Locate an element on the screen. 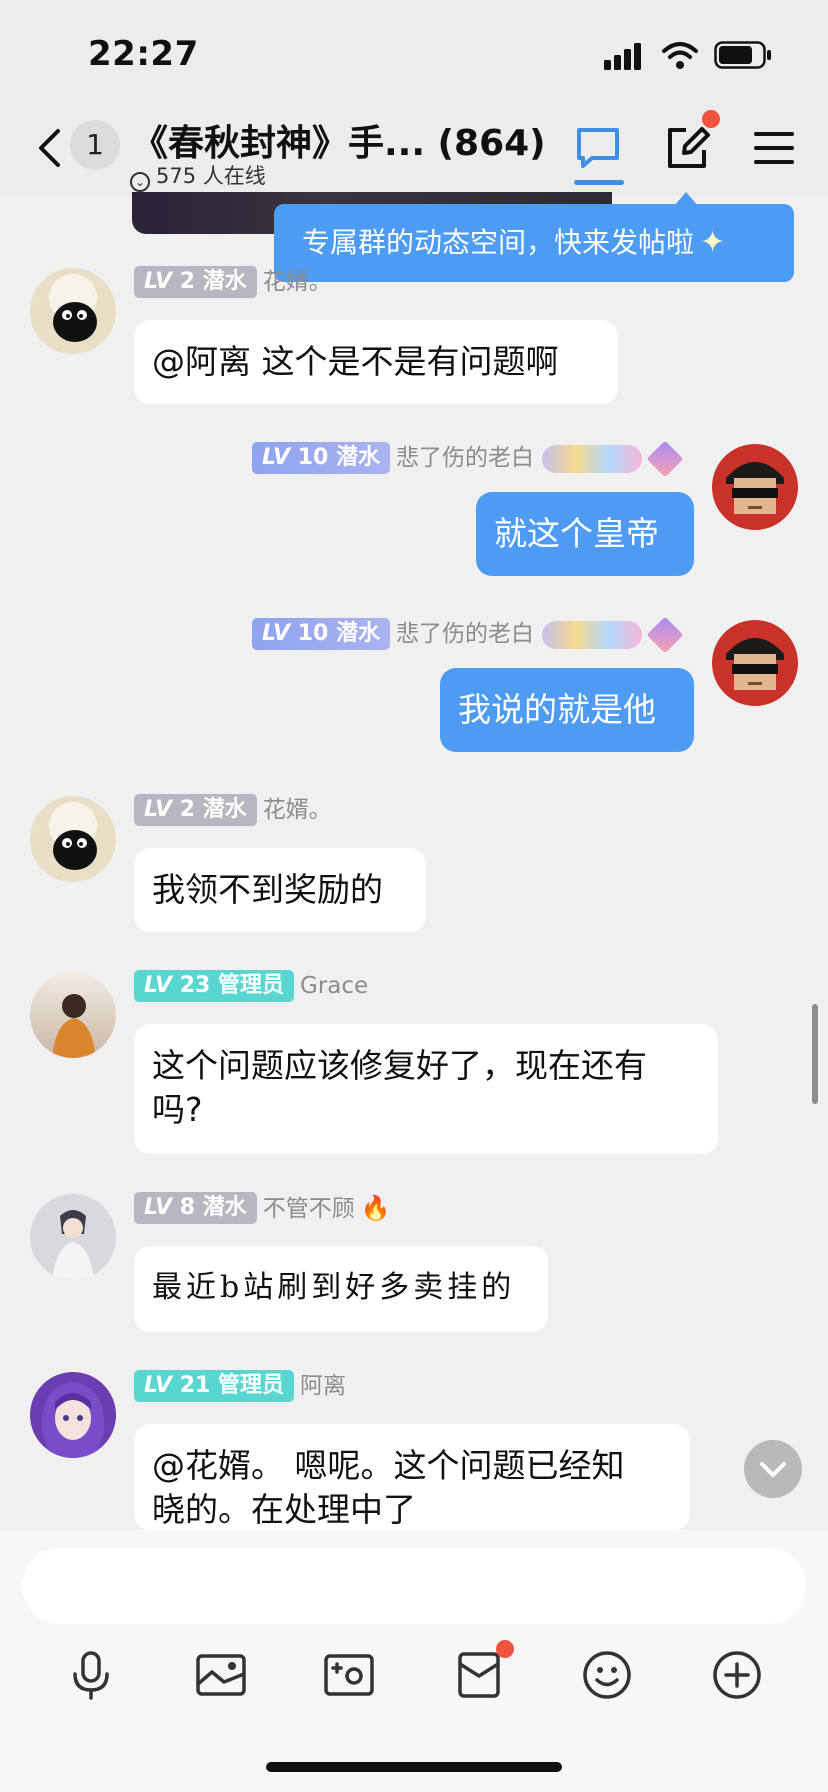 This screenshot has height=1792, width=828. sender-meta: LV 23 管理员 Grace is located at coordinates (251, 986).